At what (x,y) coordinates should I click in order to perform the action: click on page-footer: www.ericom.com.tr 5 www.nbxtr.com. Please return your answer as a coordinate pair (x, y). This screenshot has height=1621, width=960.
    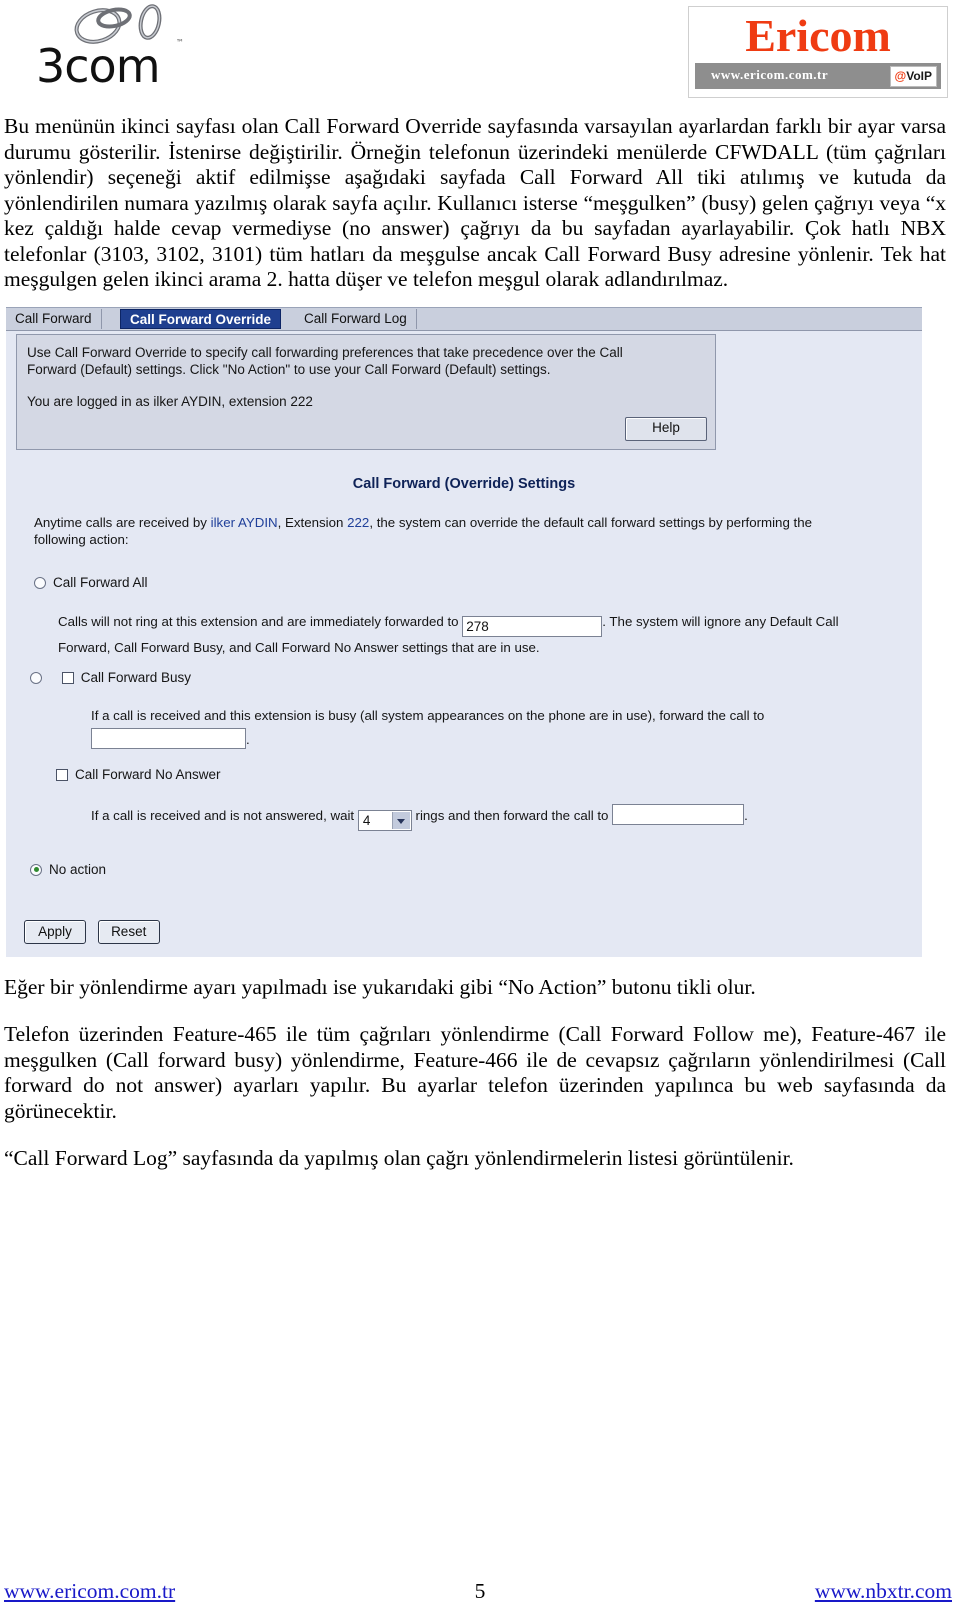
    Looking at the image, I should click on (480, 1593).